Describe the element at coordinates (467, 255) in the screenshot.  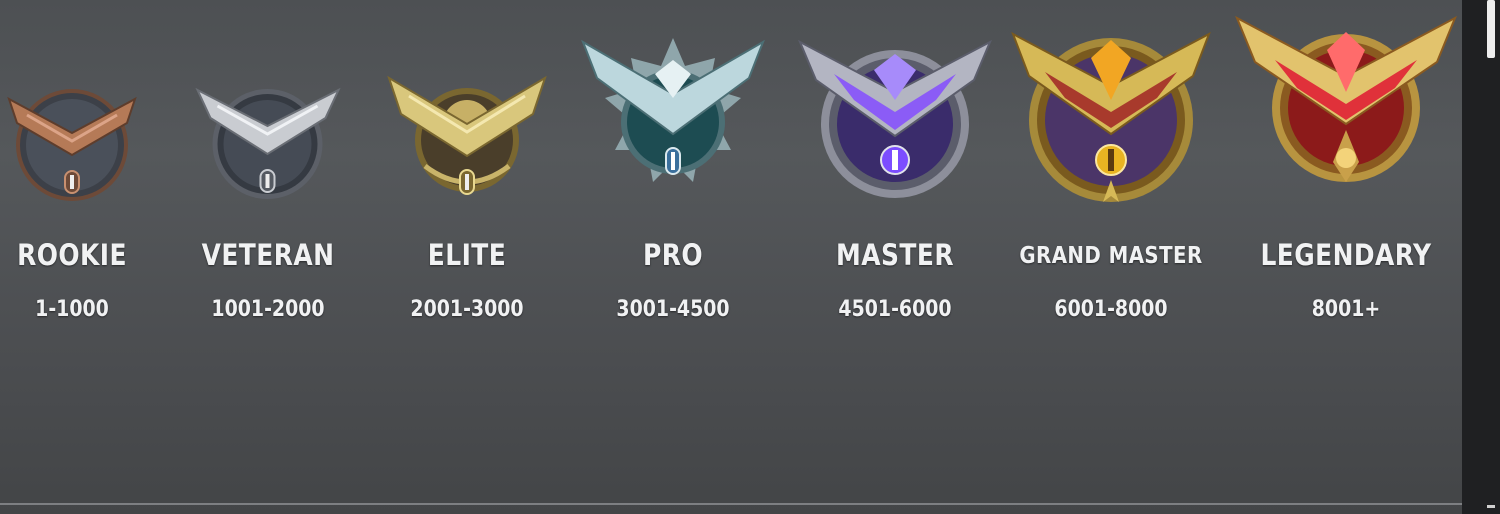
I see `rank-name: ELITE` at that location.